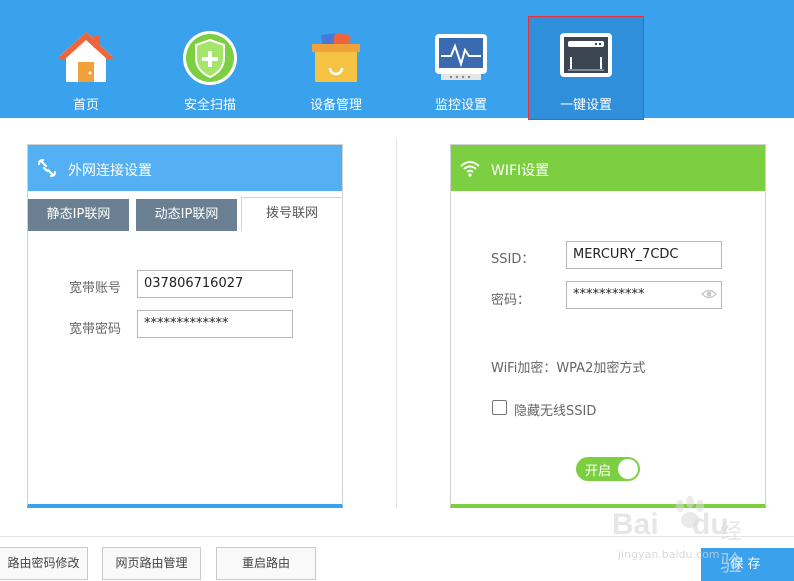  What do you see at coordinates (210, 58) in the screenshot?
I see `shield-icon` at bounding box center [210, 58].